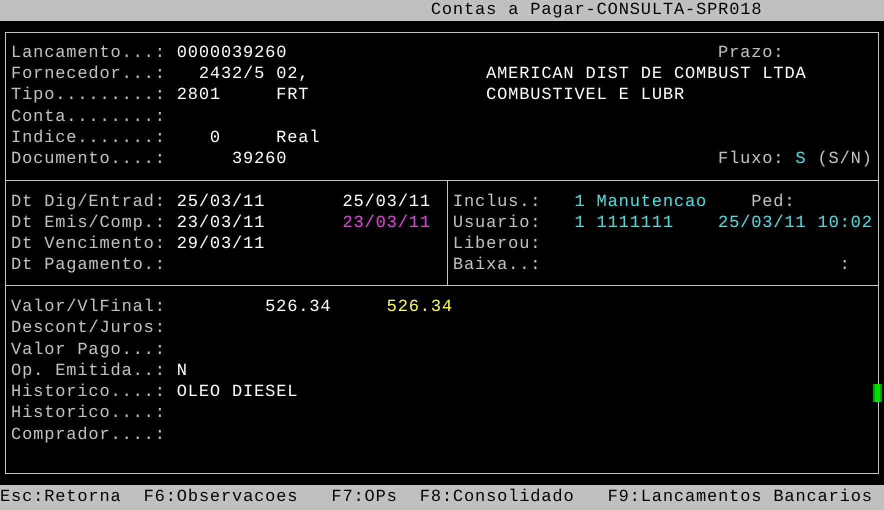 This screenshot has height=510, width=884. Describe the element at coordinates (88, 53) in the screenshot. I see `field-label: Lancamento...:` at that location.